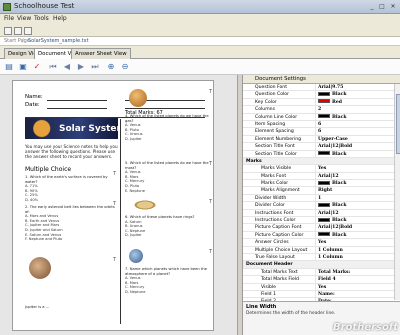  I want to click on settings-row: Picture Caption Color Black, so click(321, 235).